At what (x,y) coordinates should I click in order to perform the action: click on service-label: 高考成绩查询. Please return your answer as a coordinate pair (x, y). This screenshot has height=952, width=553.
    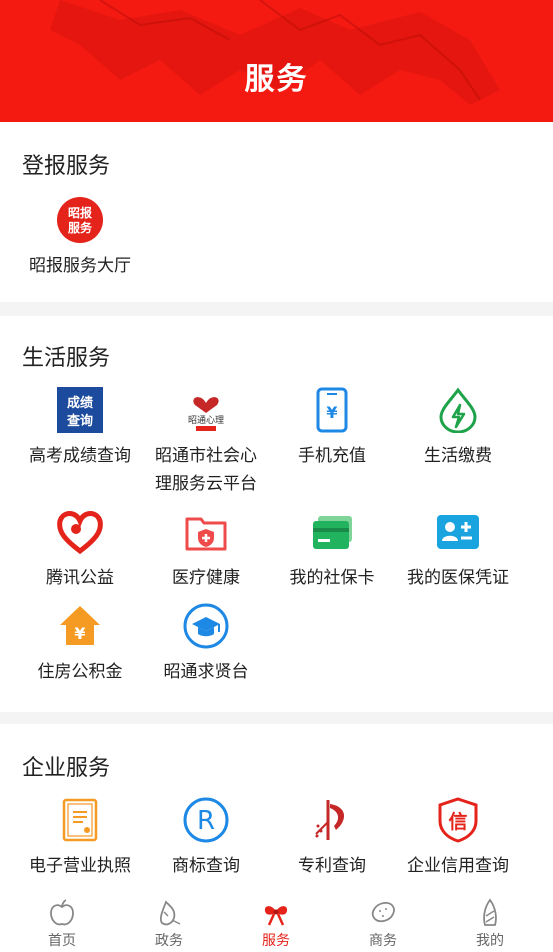
    Looking at the image, I should click on (80, 456).